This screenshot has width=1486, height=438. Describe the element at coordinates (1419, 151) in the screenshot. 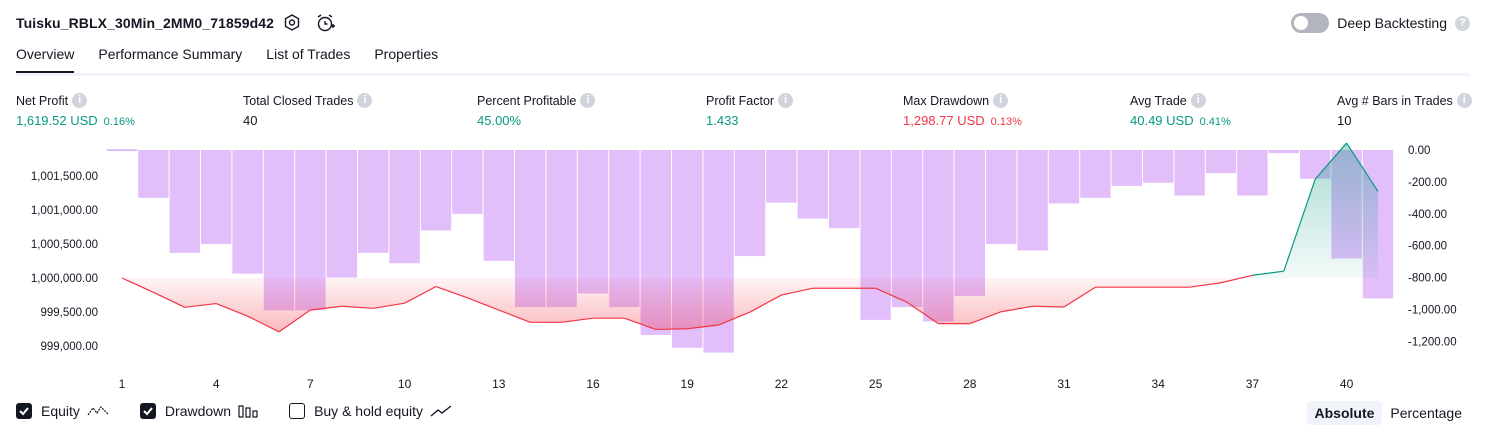

I see `right-axis-tick: 0.00` at that location.